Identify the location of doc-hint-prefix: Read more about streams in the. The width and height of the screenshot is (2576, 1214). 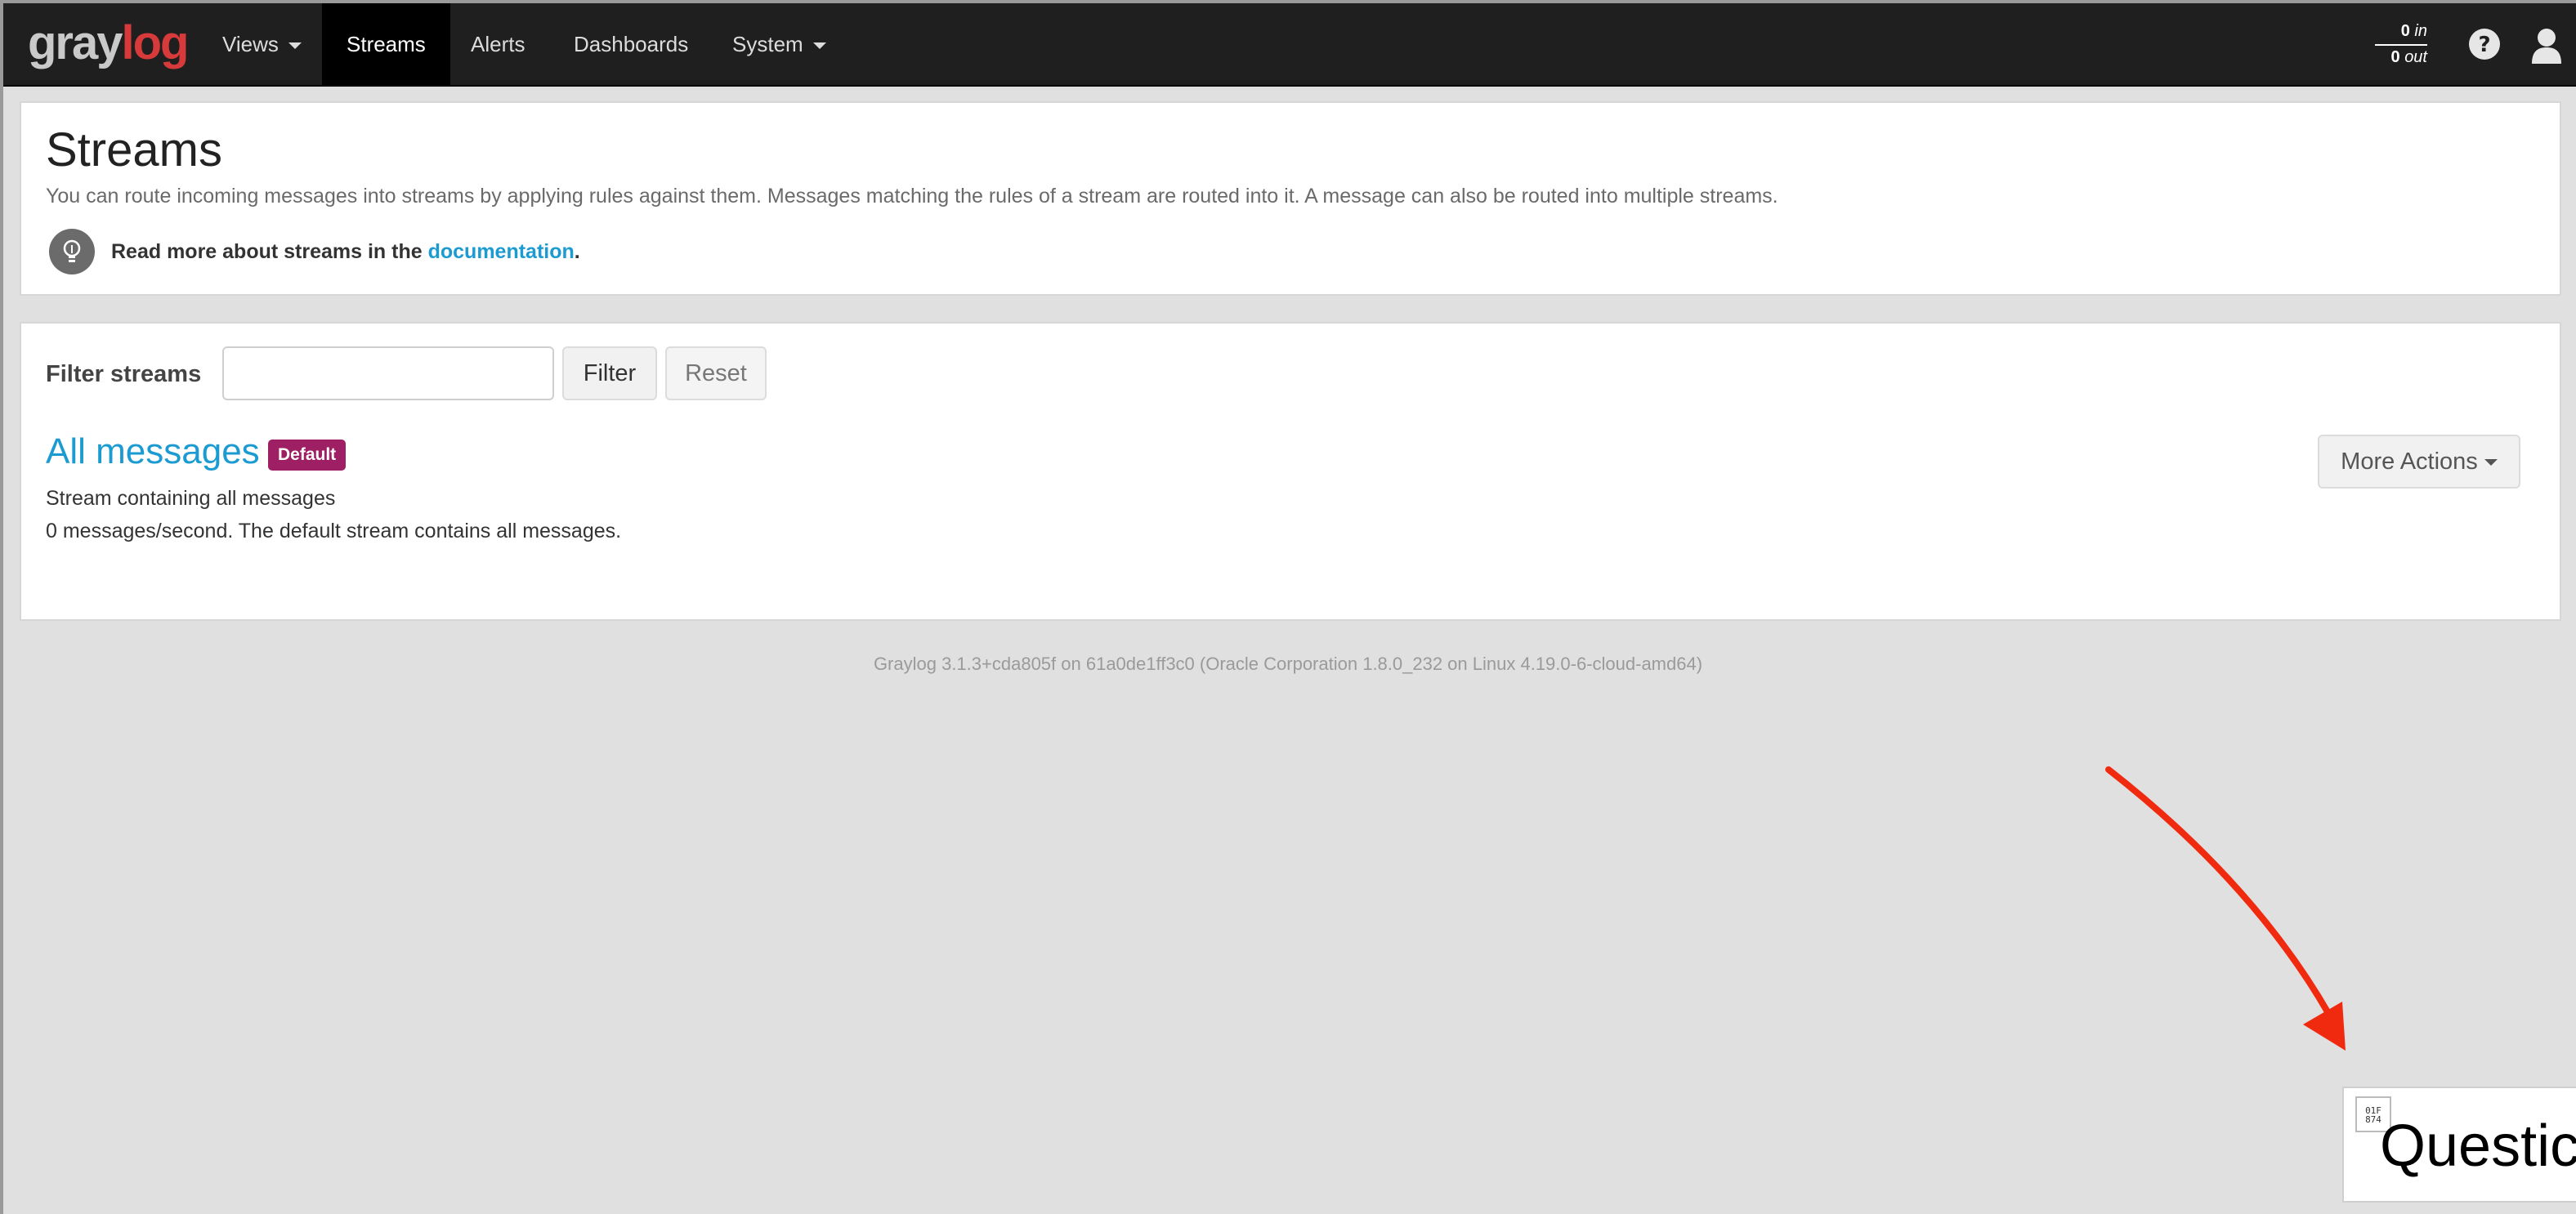
(269, 251).